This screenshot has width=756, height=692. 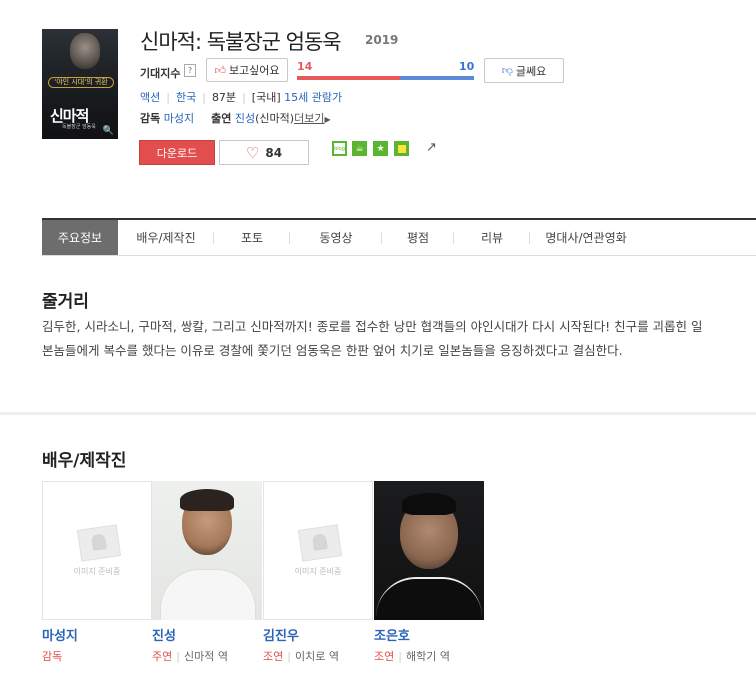 I want to click on cast-name-link: 마성지, so click(x=60, y=634).